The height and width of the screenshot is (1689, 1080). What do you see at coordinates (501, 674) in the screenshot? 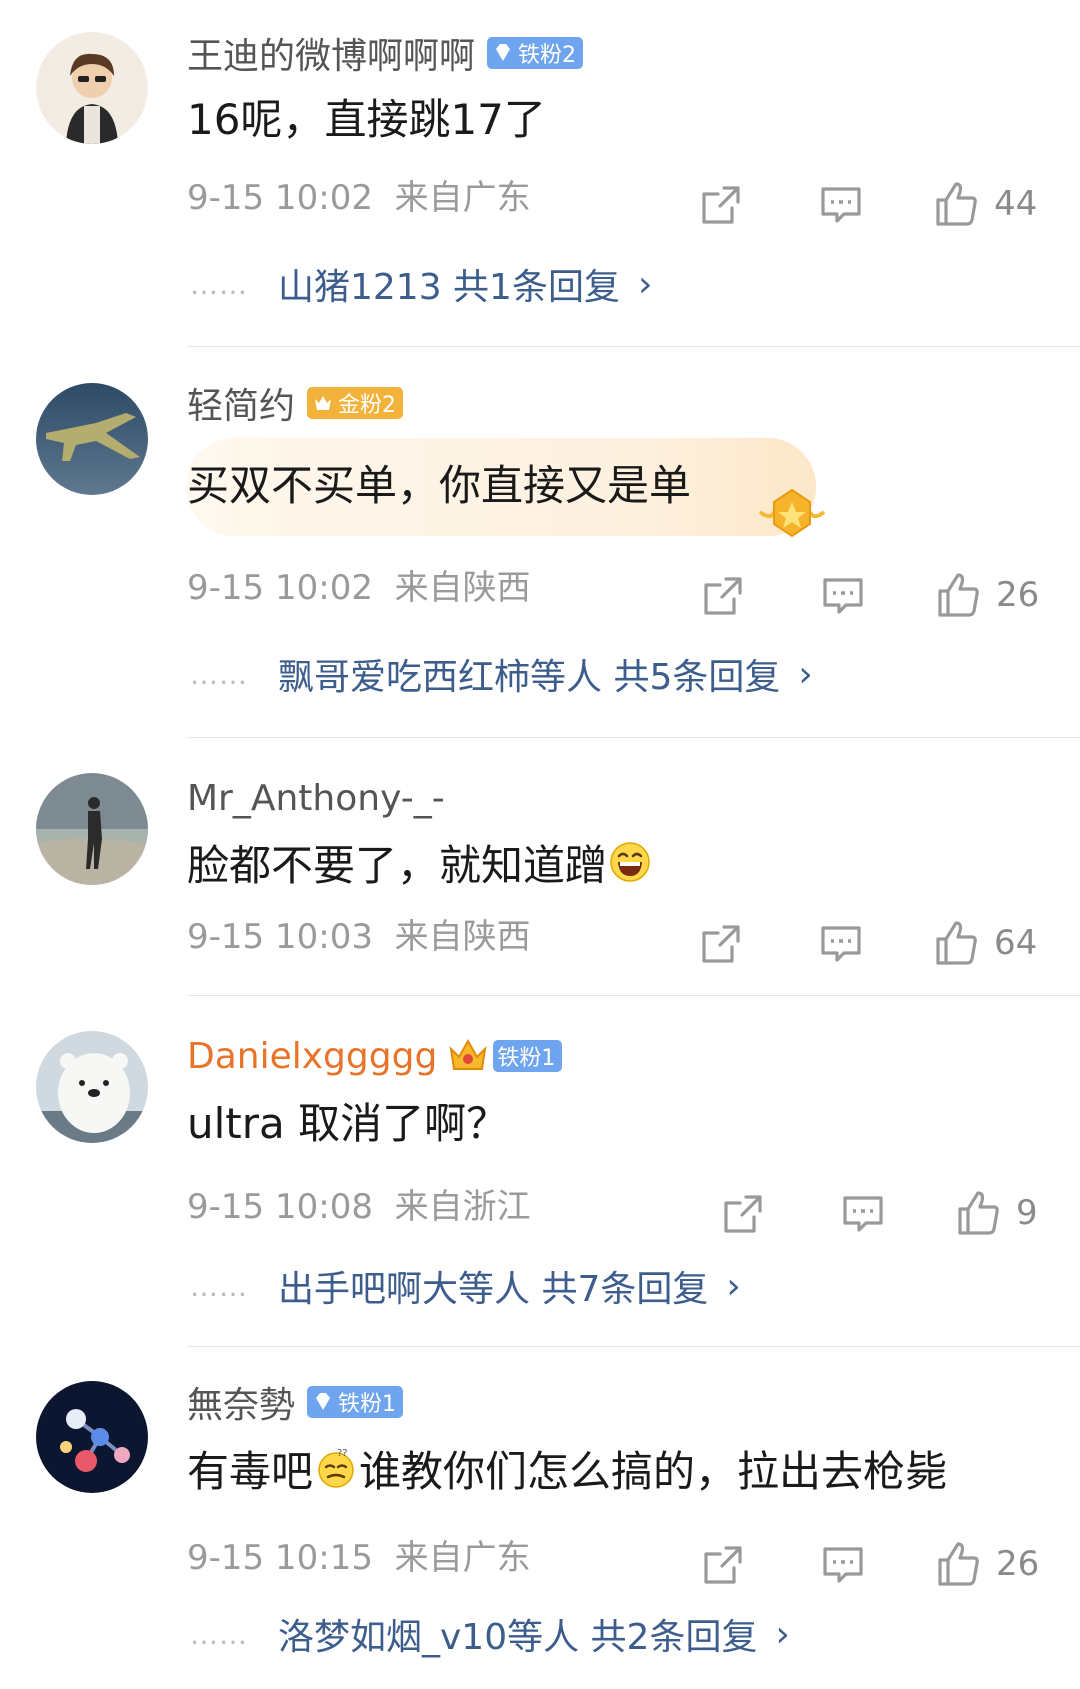
I see `reply-link: …… 飘哥爱吃西红柿等人 共5条回复 ›` at bounding box center [501, 674].